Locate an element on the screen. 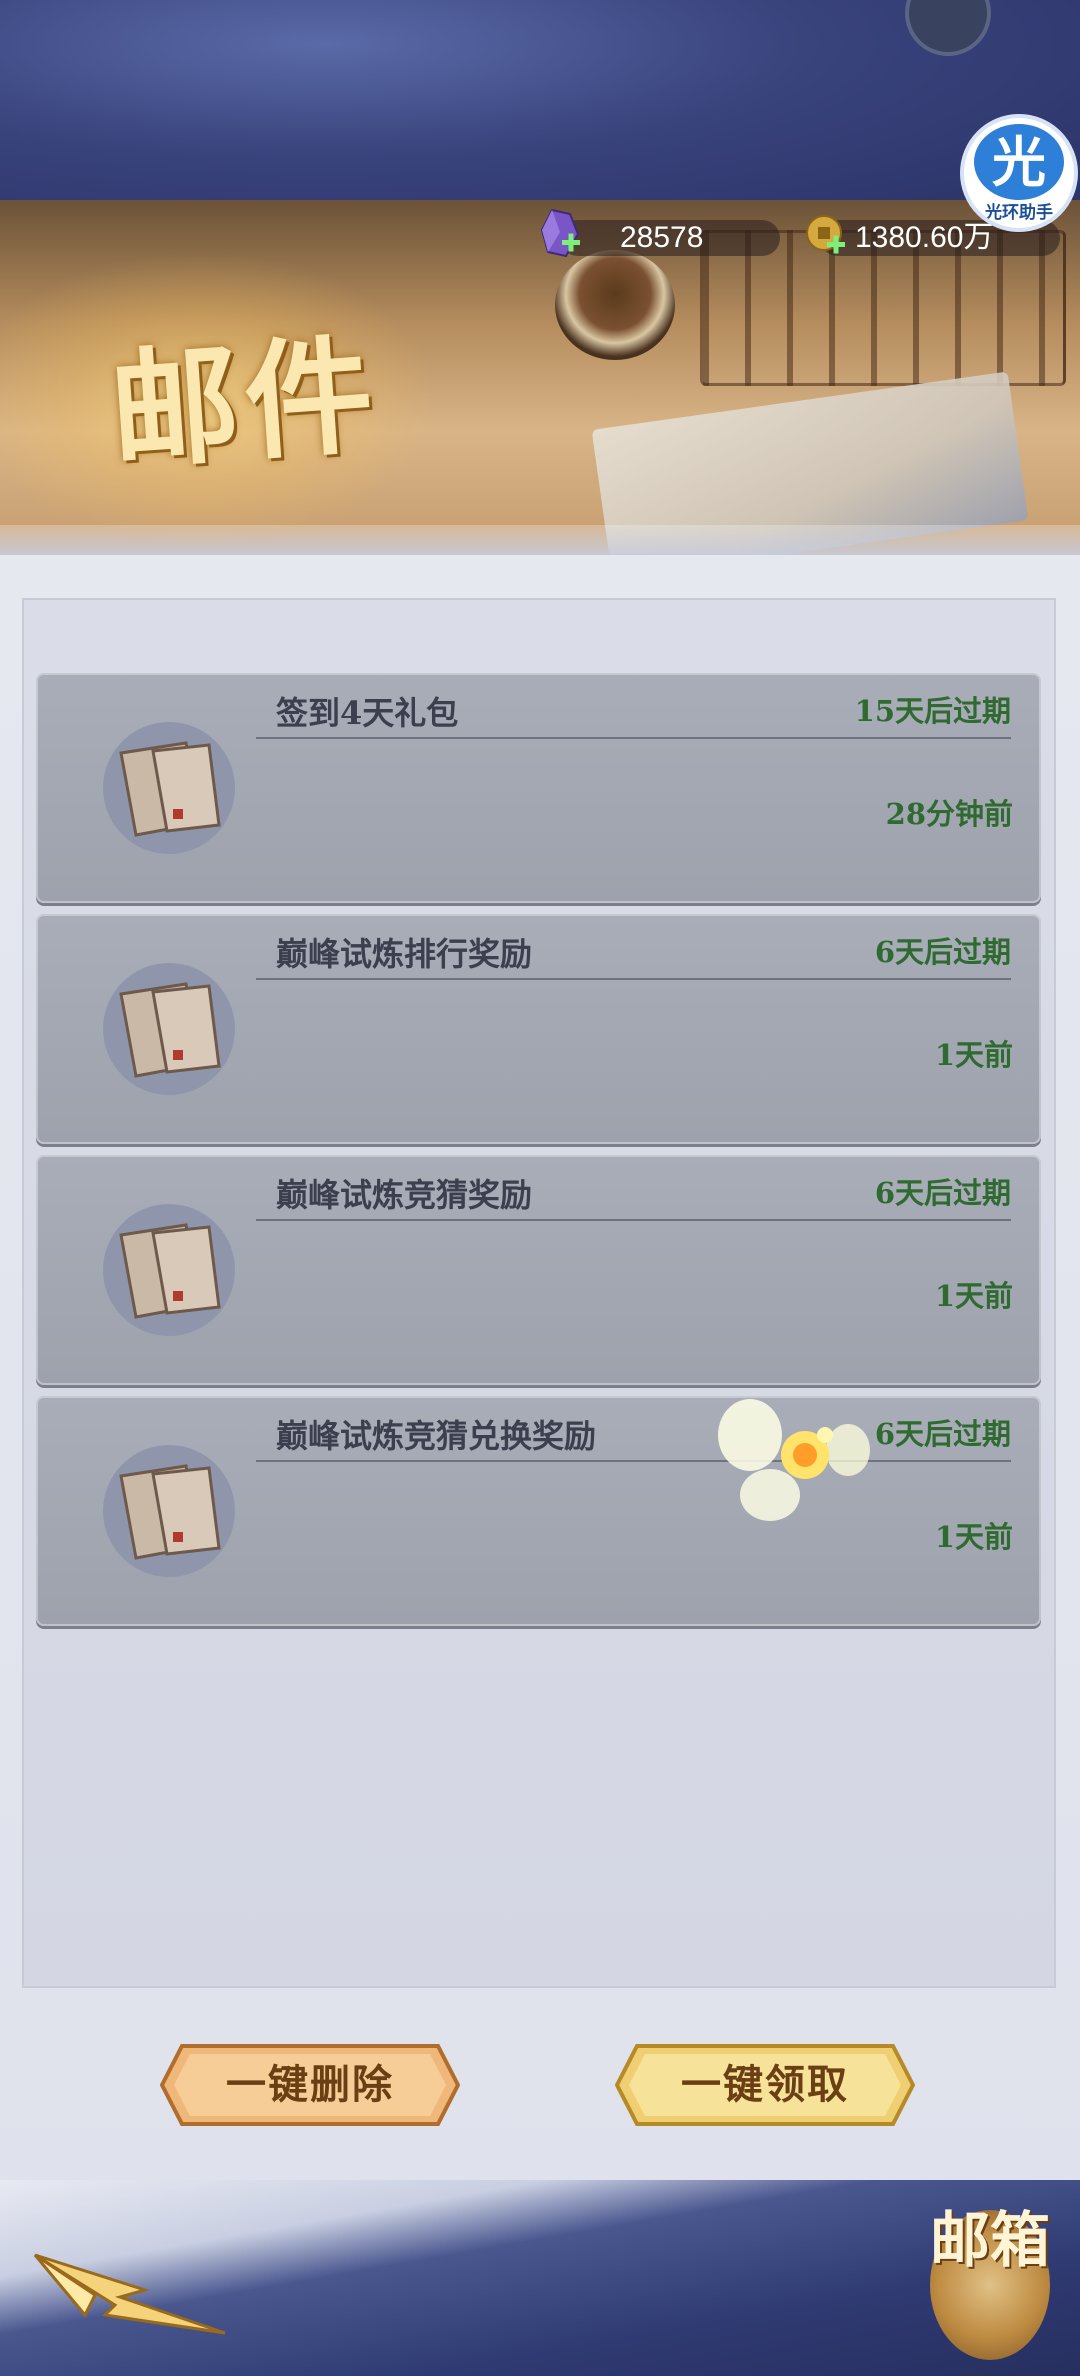 The height and width of the screenshot is (2376, 1080). delete-all-button: 一键删除 is located at coordinates (310, 2085).